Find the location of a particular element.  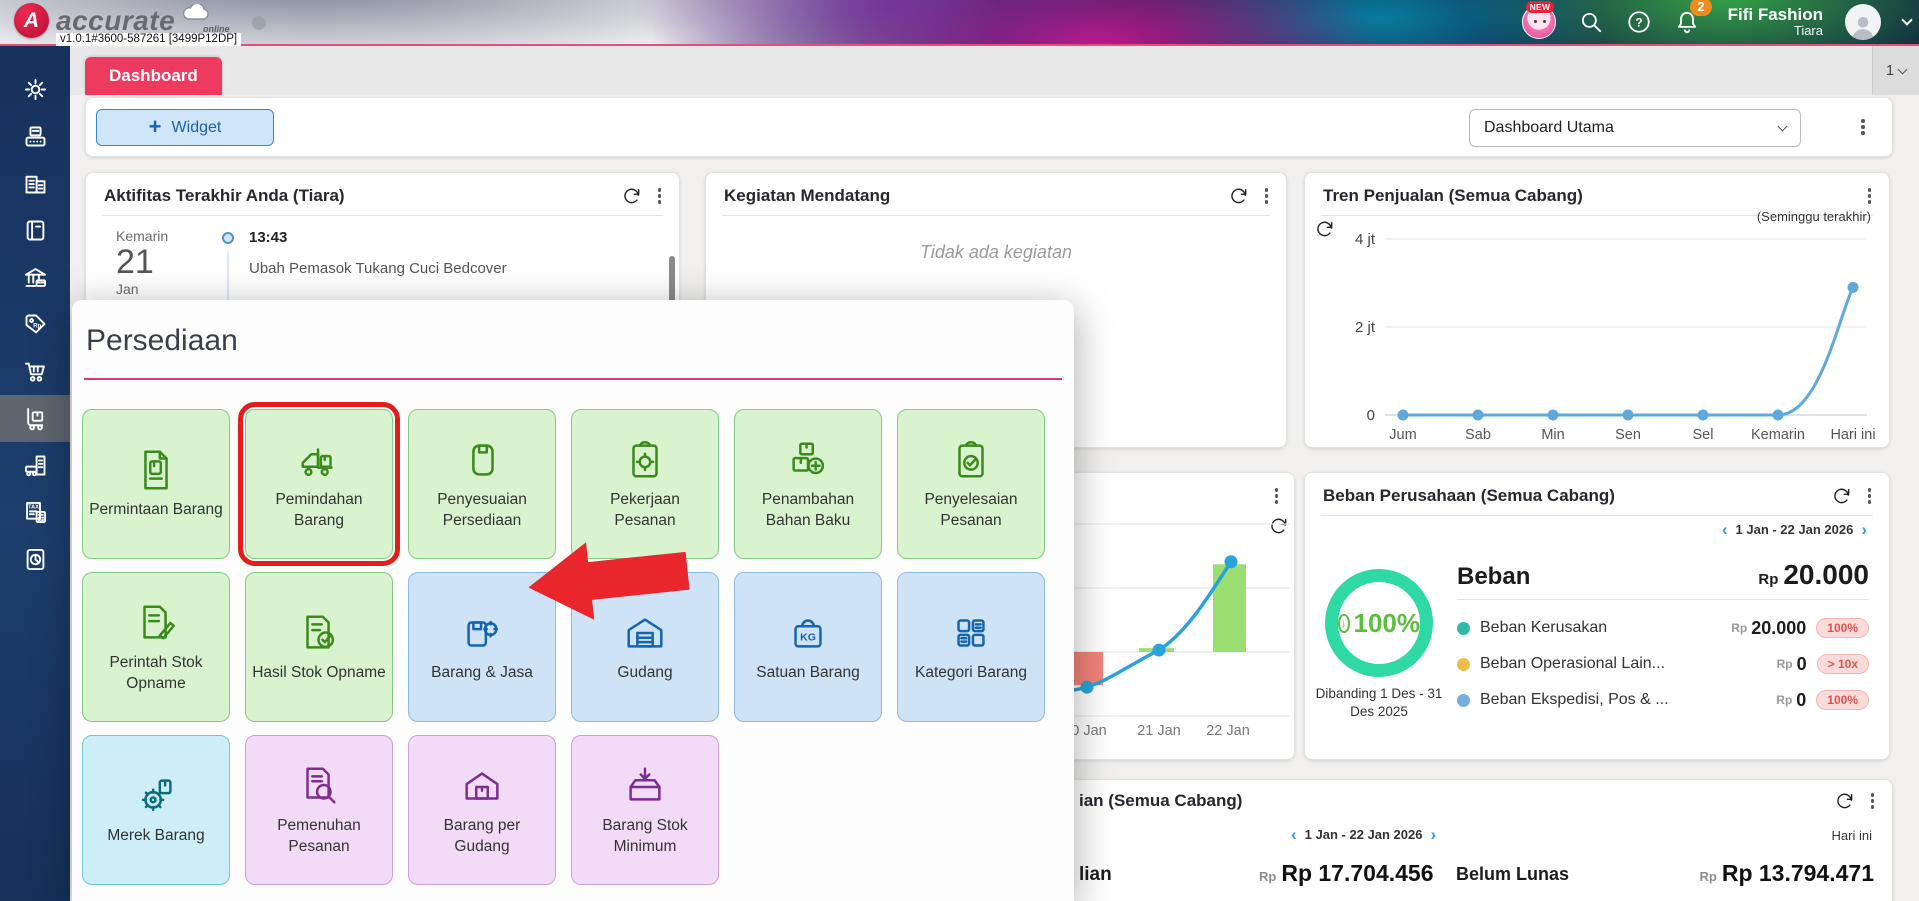

sidebar-item-inventory is located at coordinates (35, 418).